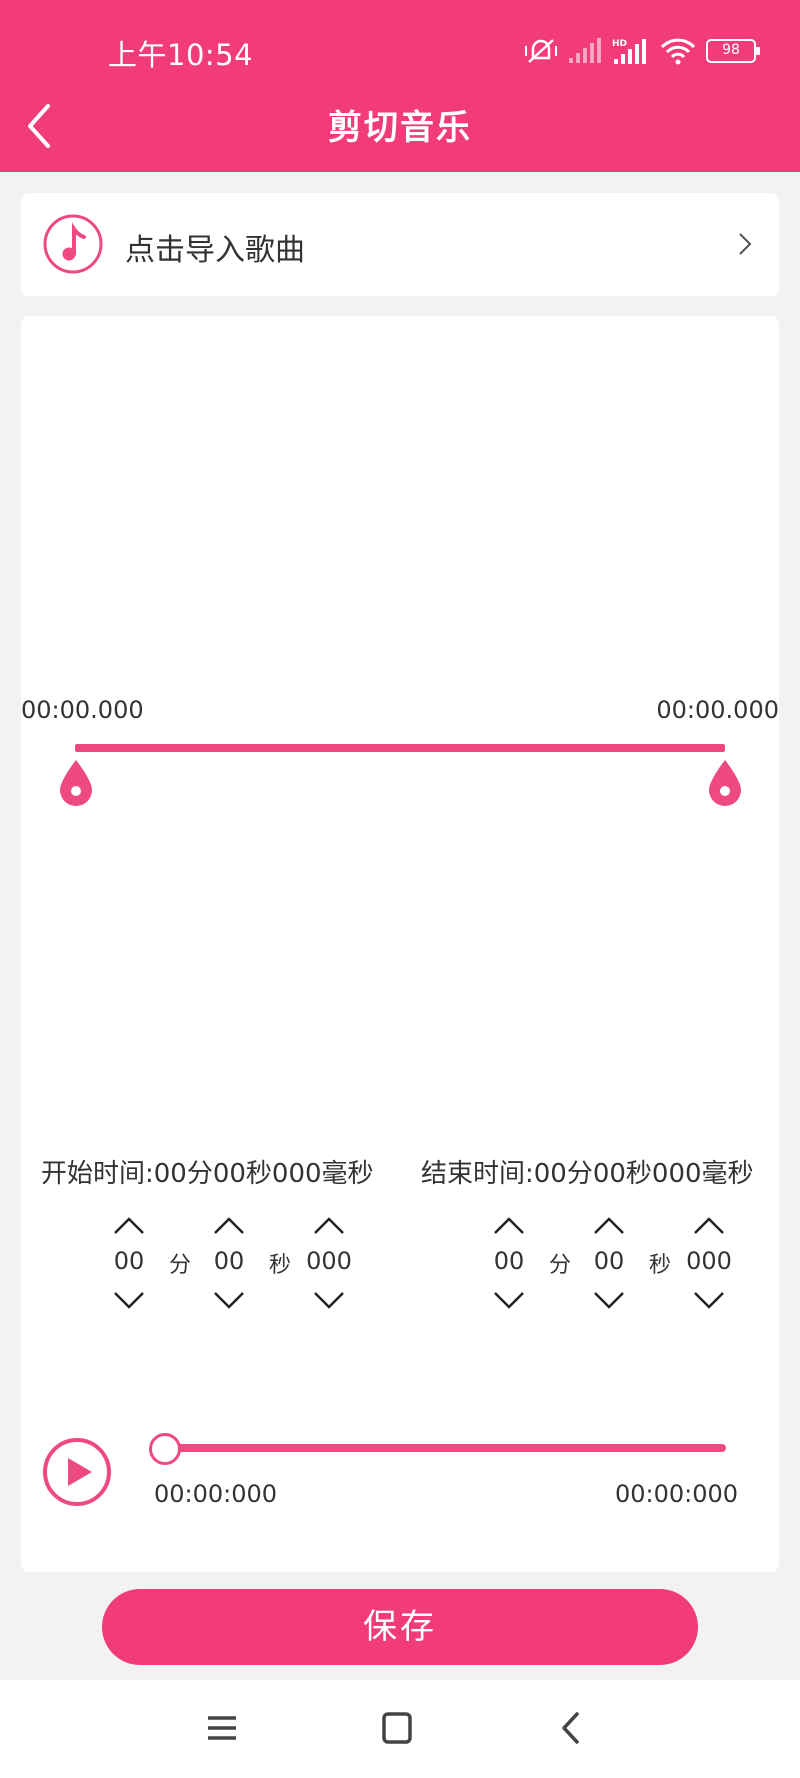  I want to click on hd-signal-icon: HD, so click(629, 51).